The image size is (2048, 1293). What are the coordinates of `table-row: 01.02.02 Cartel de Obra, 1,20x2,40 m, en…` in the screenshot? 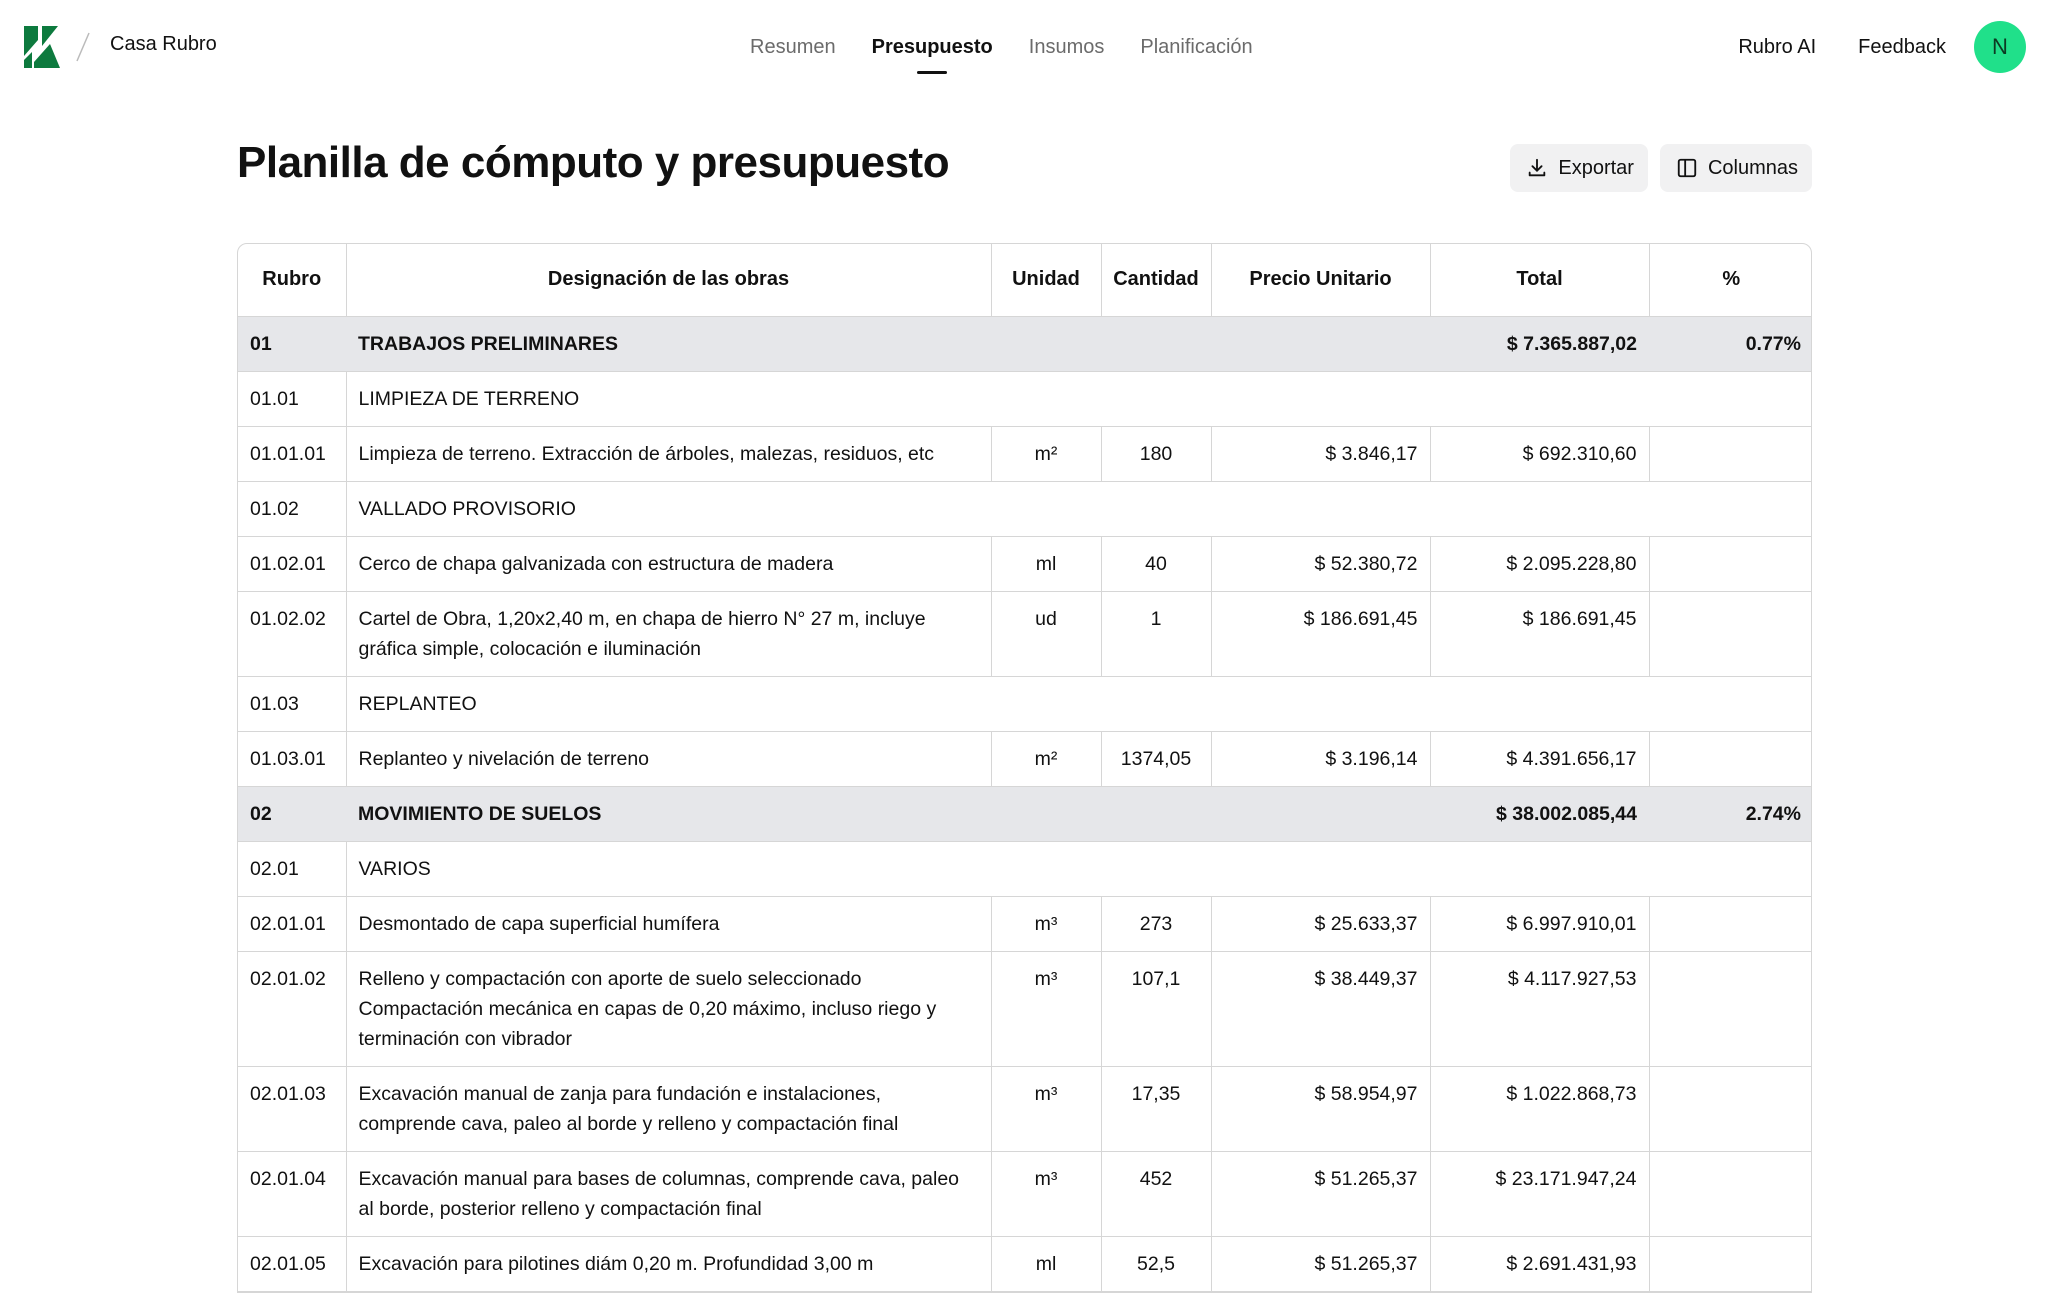 It's located at (1024, 634).